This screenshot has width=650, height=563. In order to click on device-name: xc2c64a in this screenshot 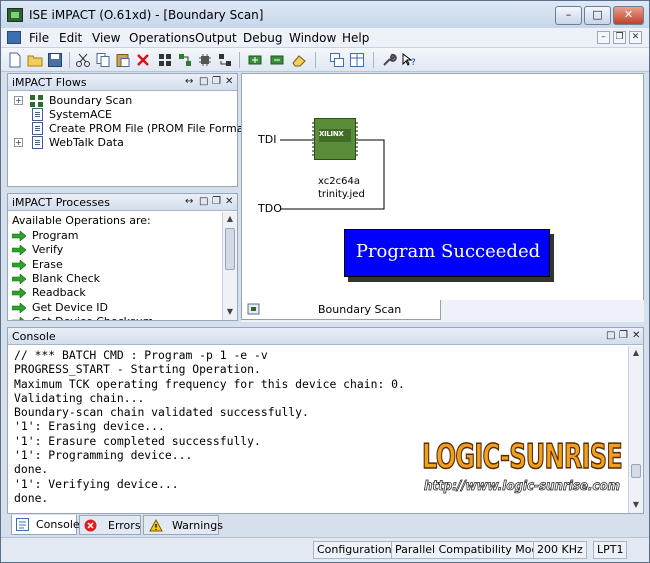, I will do `click(339, 181)`.